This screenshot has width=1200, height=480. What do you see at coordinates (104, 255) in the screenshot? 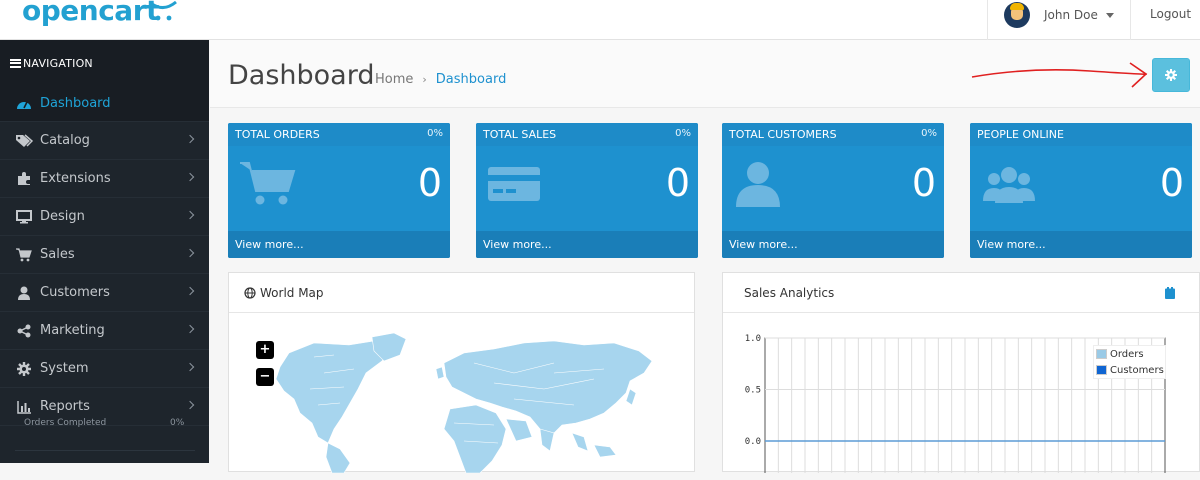
I see `sidebar-item-sales: Sales` at bounding box center [104, 255].